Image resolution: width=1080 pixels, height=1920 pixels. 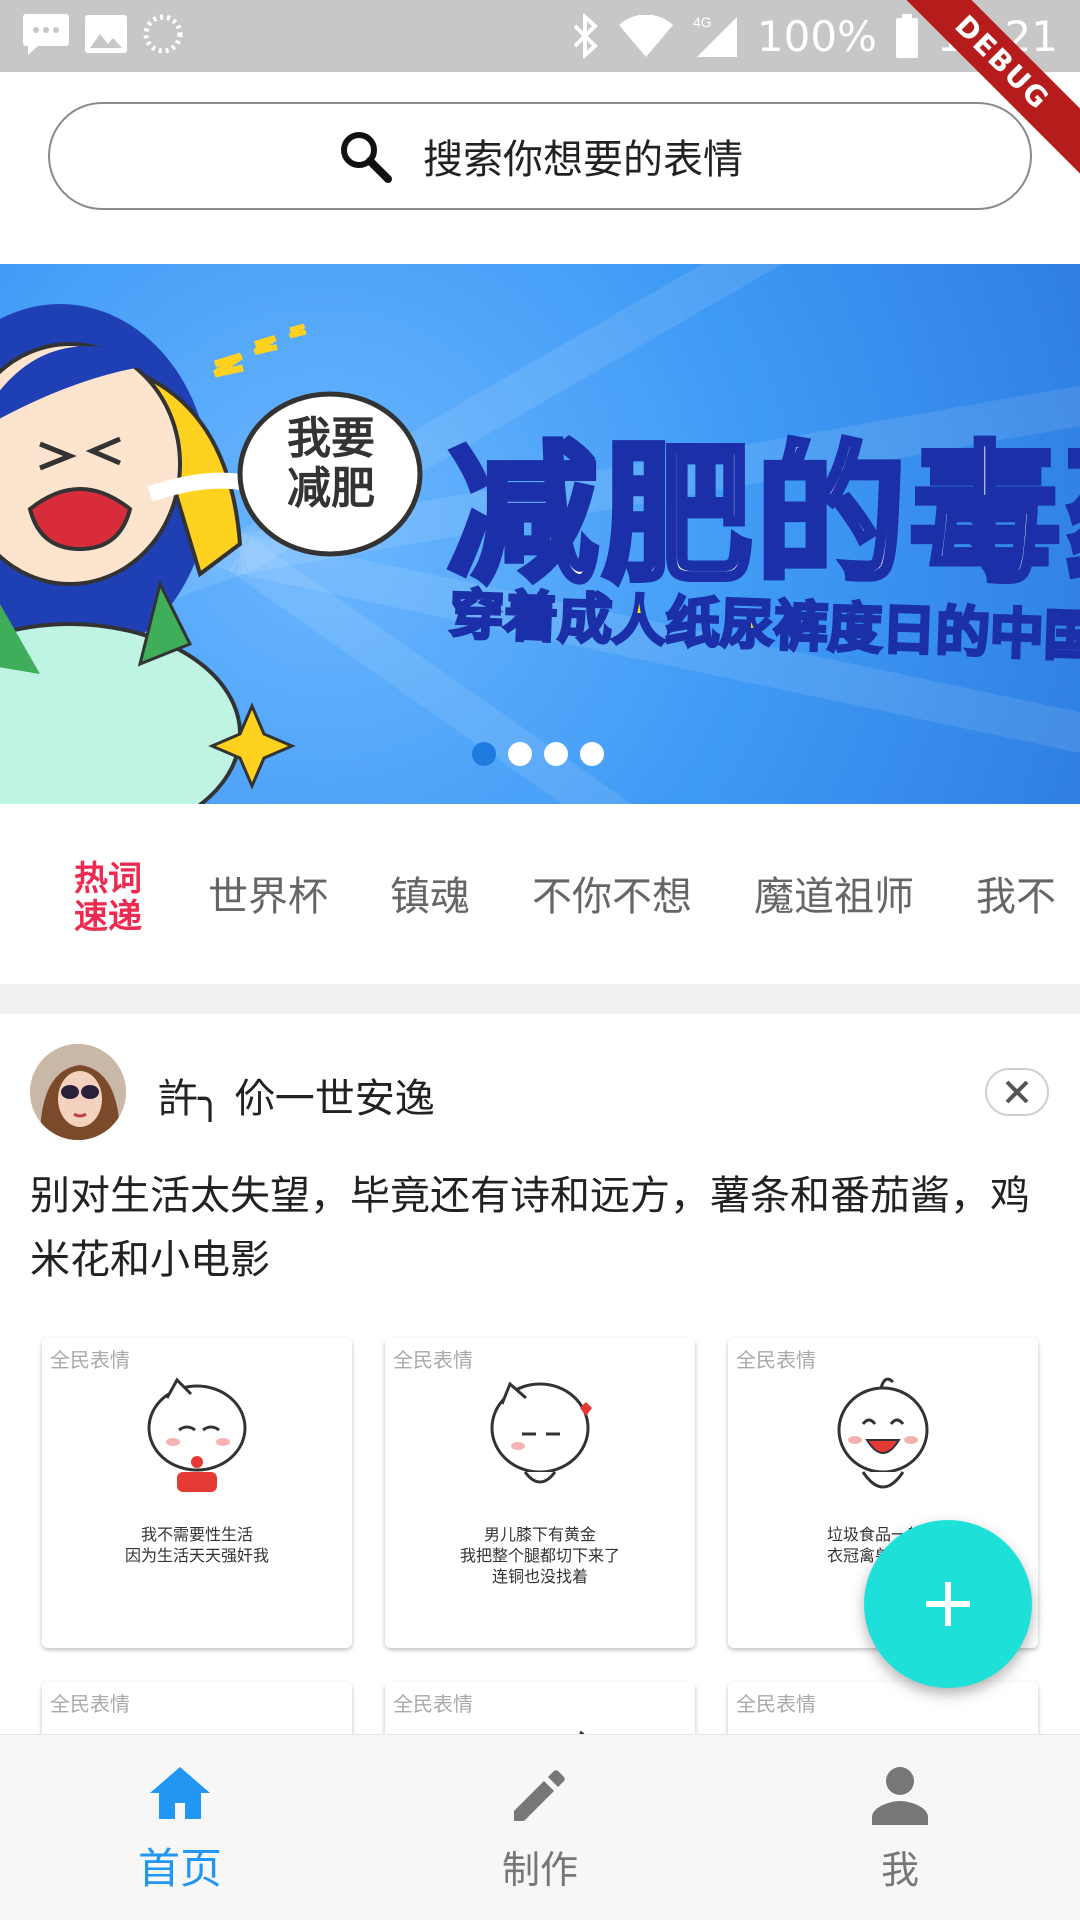 I want to click on hot-tag: 镇魂, so click(x=430, y=893).